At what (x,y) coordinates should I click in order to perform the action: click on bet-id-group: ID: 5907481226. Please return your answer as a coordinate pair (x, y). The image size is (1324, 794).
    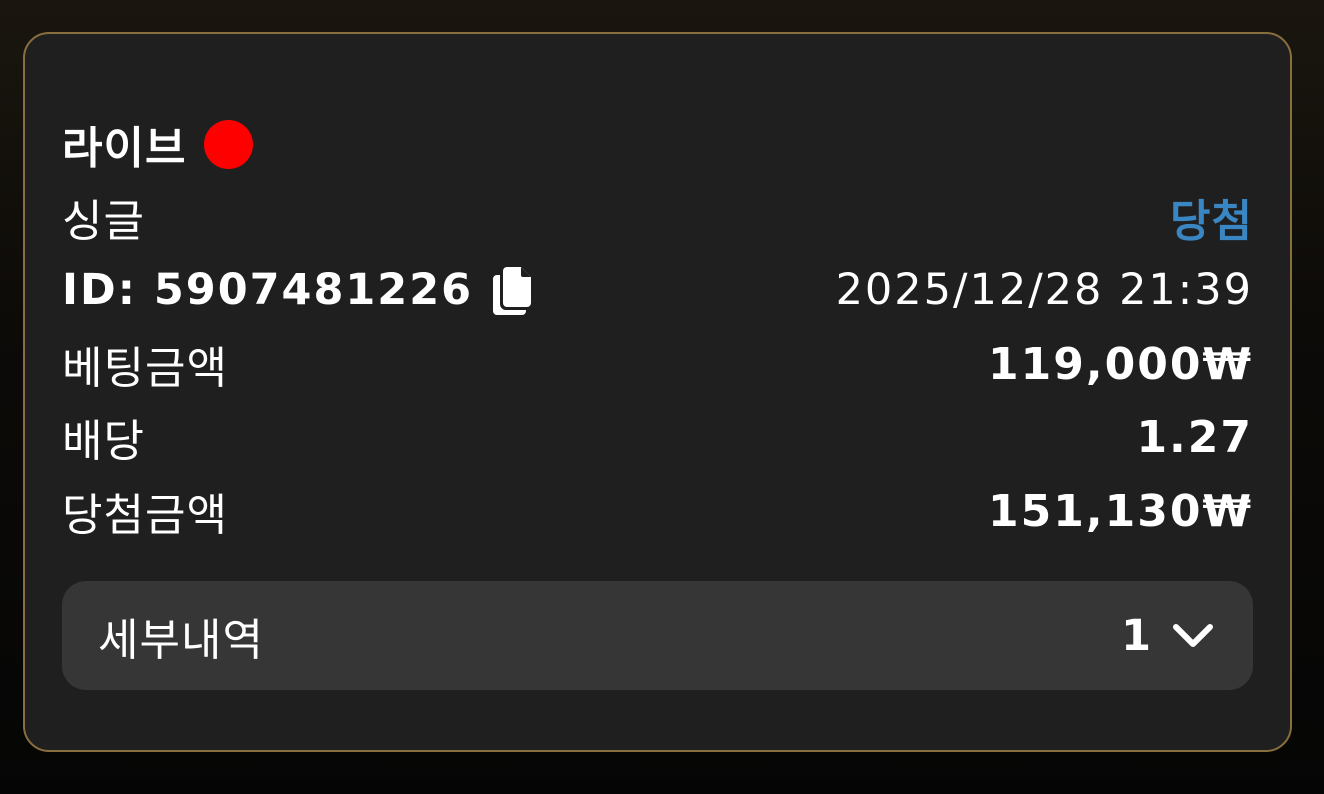
    Looking at the image, I should click on (298, 290).